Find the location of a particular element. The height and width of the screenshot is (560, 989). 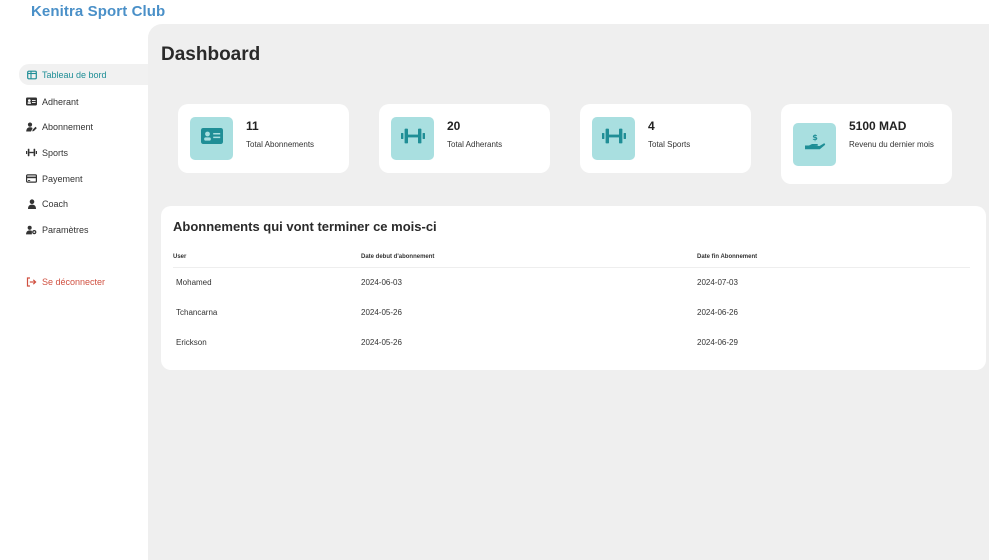

page-title: Dashboard is located at coordinates (211, 54).